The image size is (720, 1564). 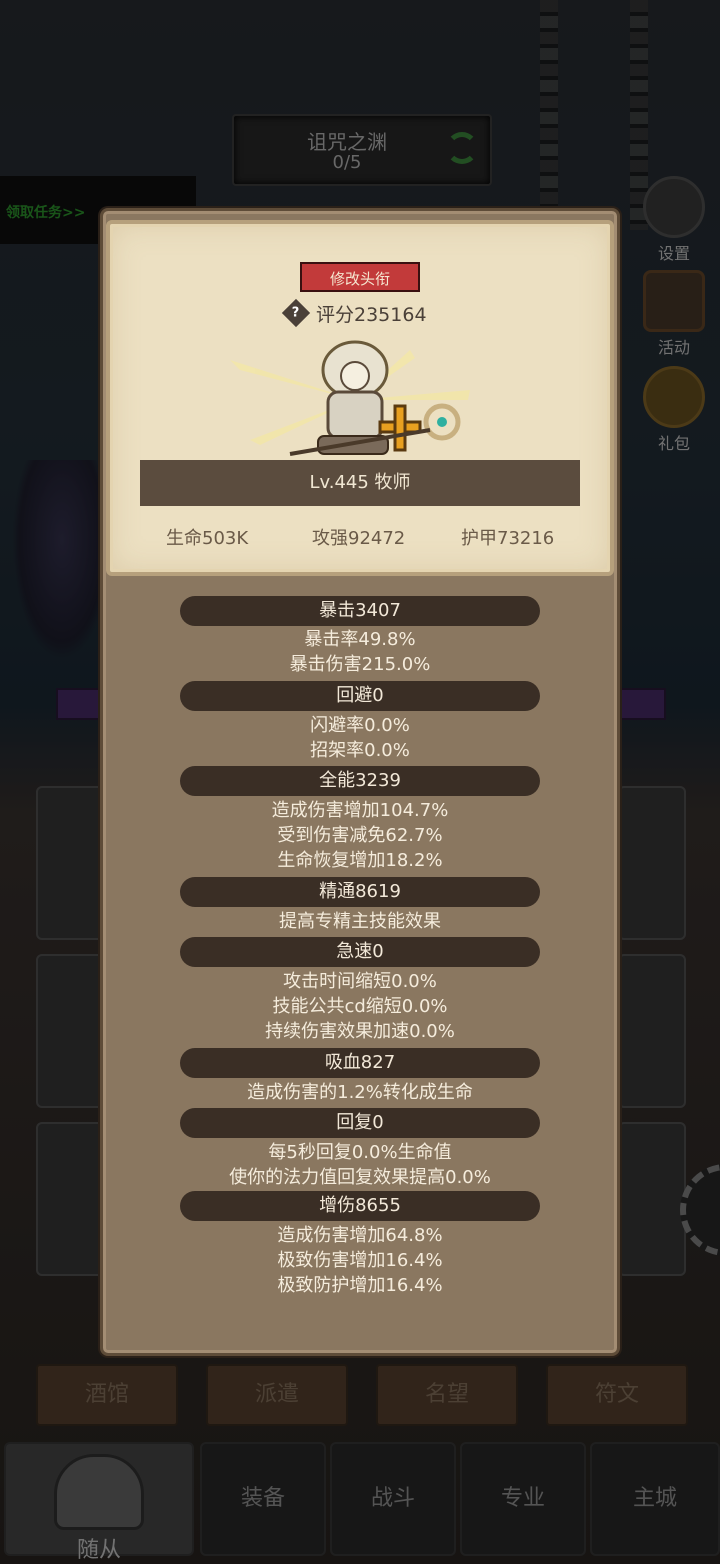 What do you see at coordinates (360, 892) in the screenshot?
I see `section-header-mastery: 精通8619` at bounding box center [360, 892].